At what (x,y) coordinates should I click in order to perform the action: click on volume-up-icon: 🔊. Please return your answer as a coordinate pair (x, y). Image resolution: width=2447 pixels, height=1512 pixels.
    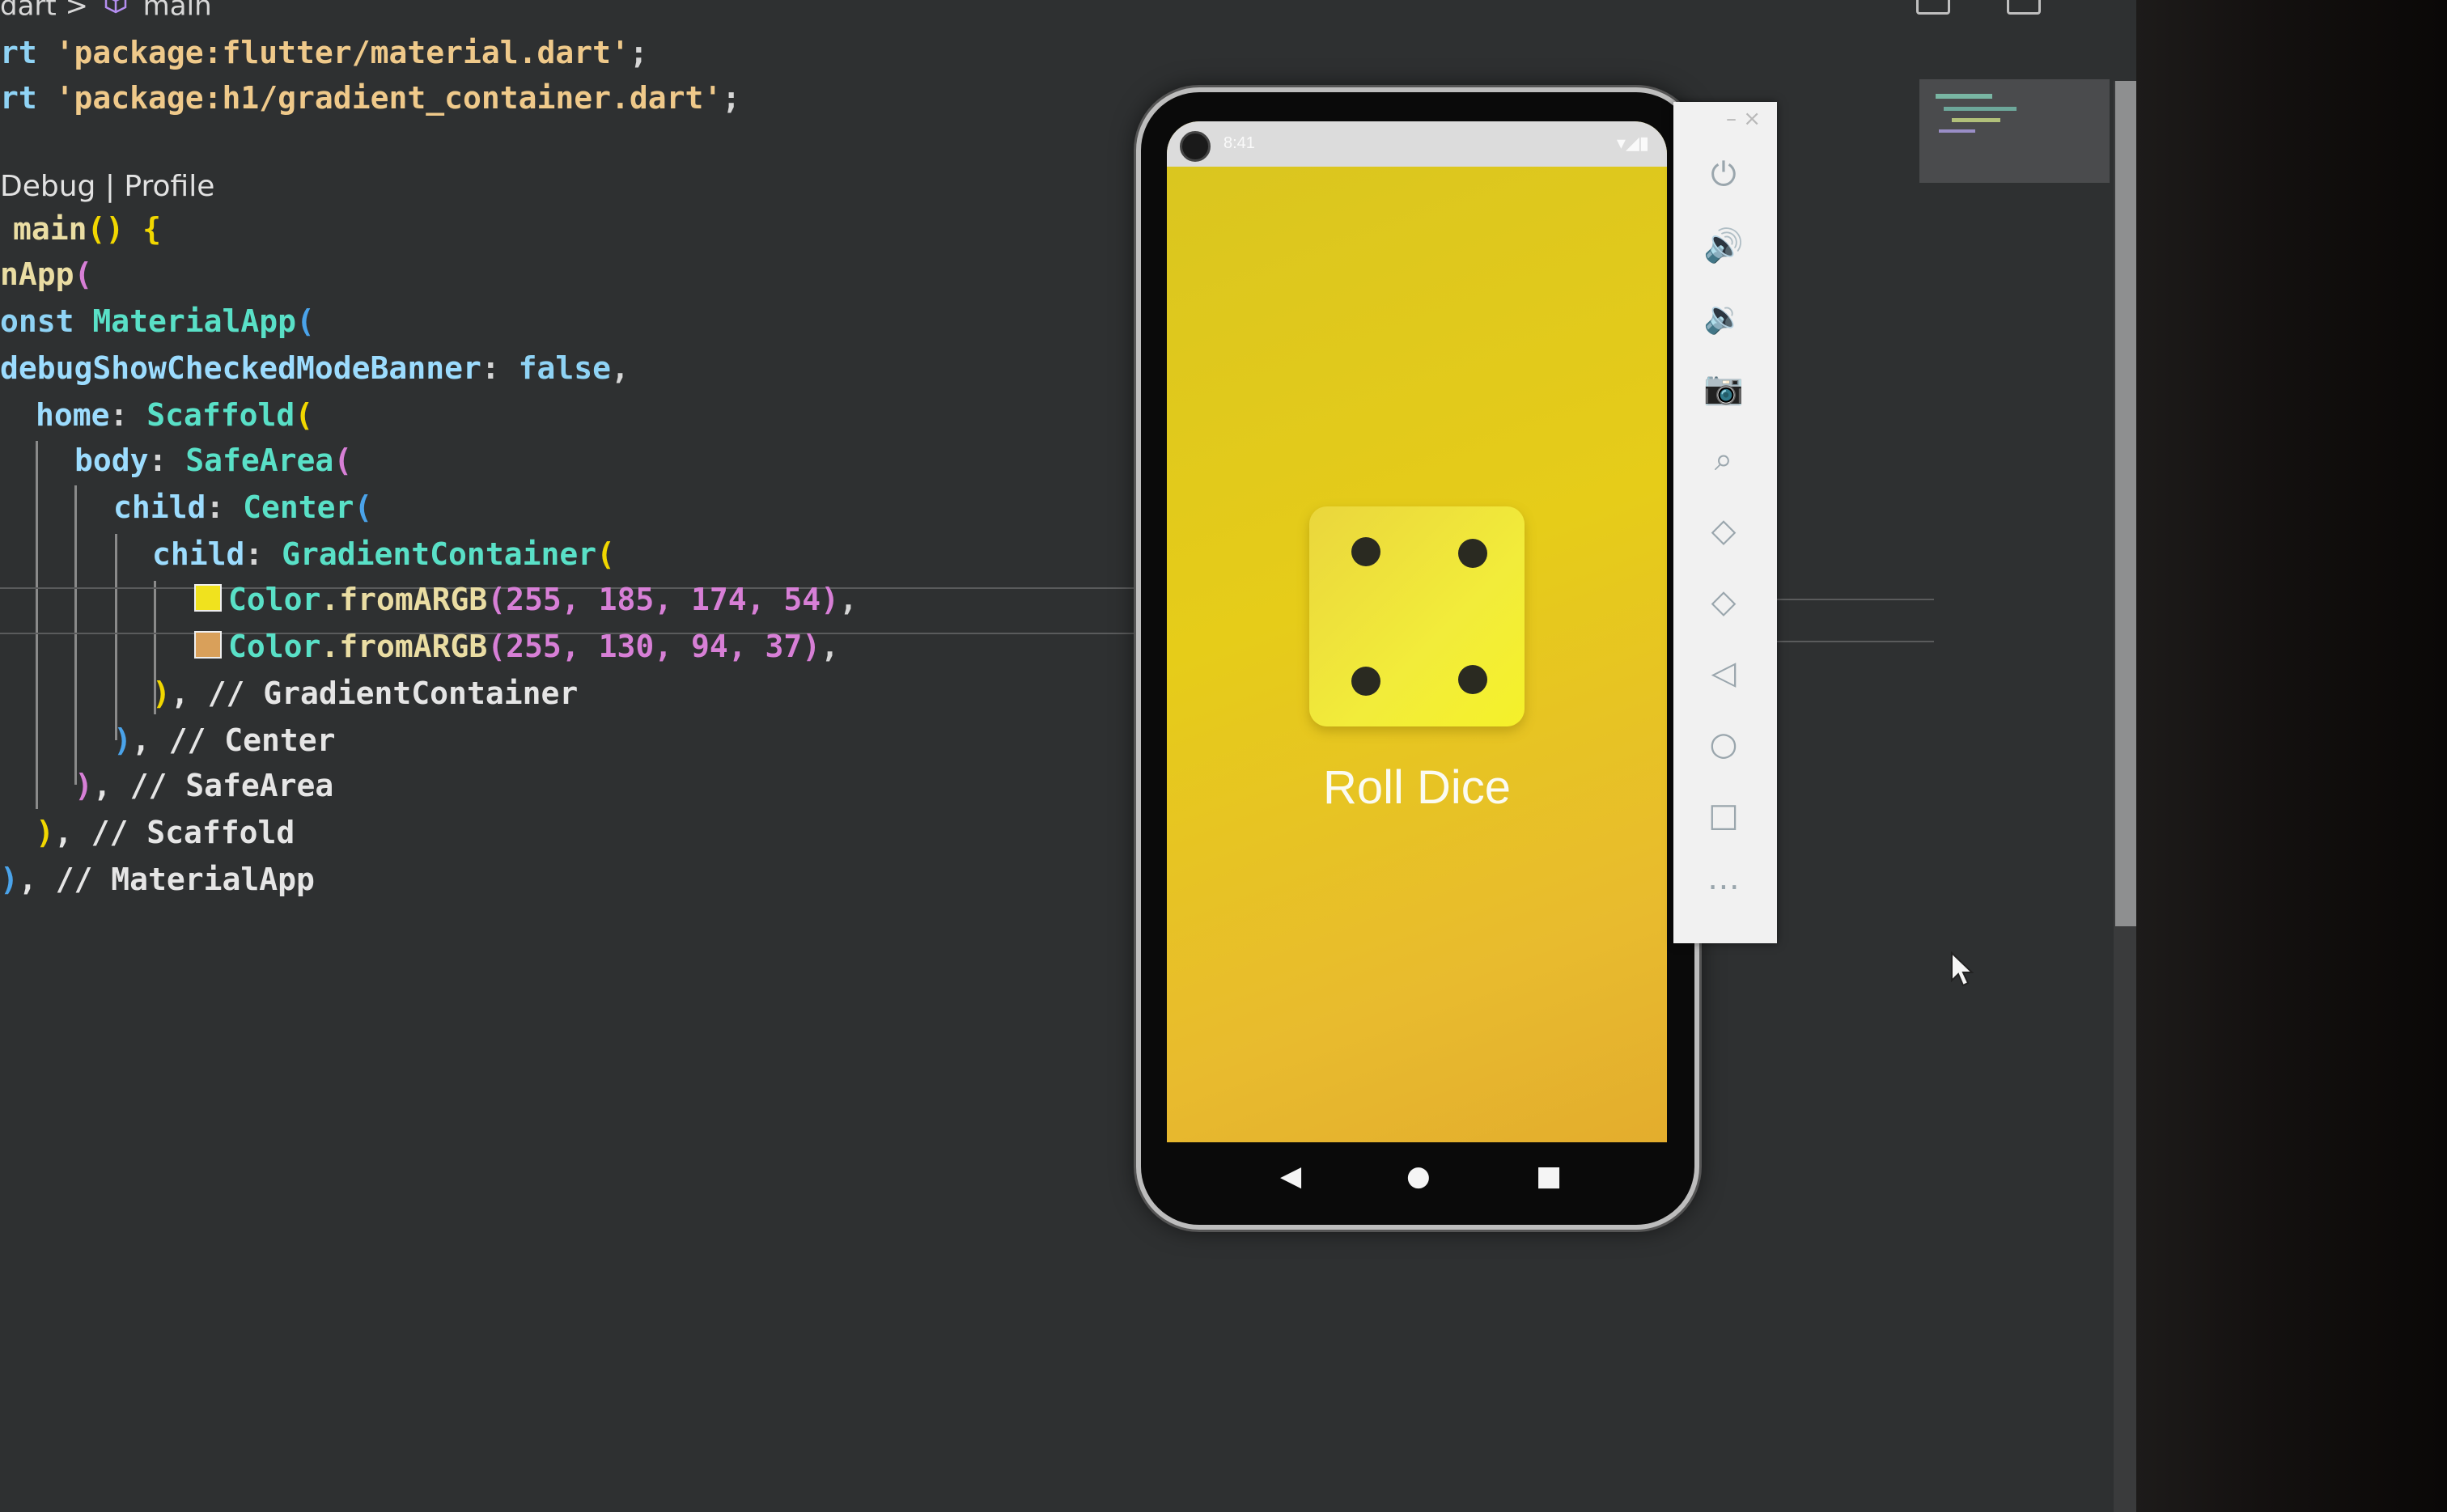
    Looking at the image, I should click on (1723, 246).